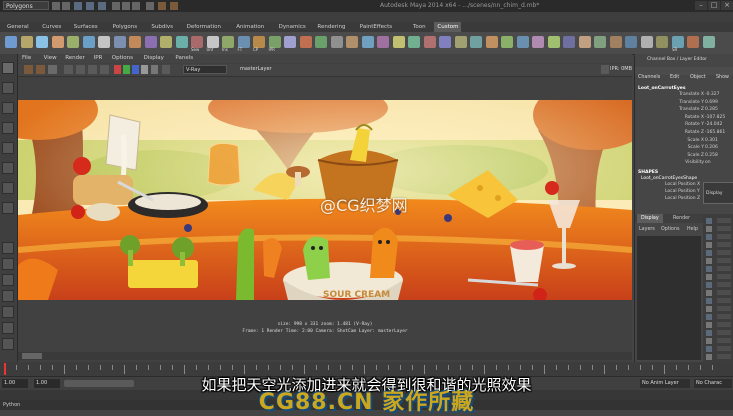 The height and width of the screenshot is (416, 733). What do you see at coordinates (8, 248) in the screenshot?
I see `single-pane-layout-icon` at bounding box center [8, 248].